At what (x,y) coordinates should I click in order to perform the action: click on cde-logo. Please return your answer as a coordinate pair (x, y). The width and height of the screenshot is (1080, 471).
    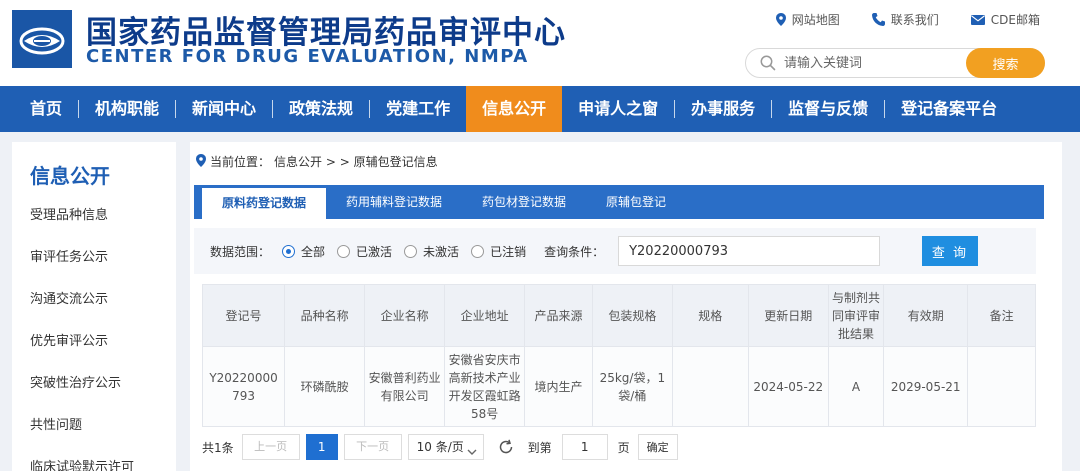
    Looking at the image, I should click on (42, 39).